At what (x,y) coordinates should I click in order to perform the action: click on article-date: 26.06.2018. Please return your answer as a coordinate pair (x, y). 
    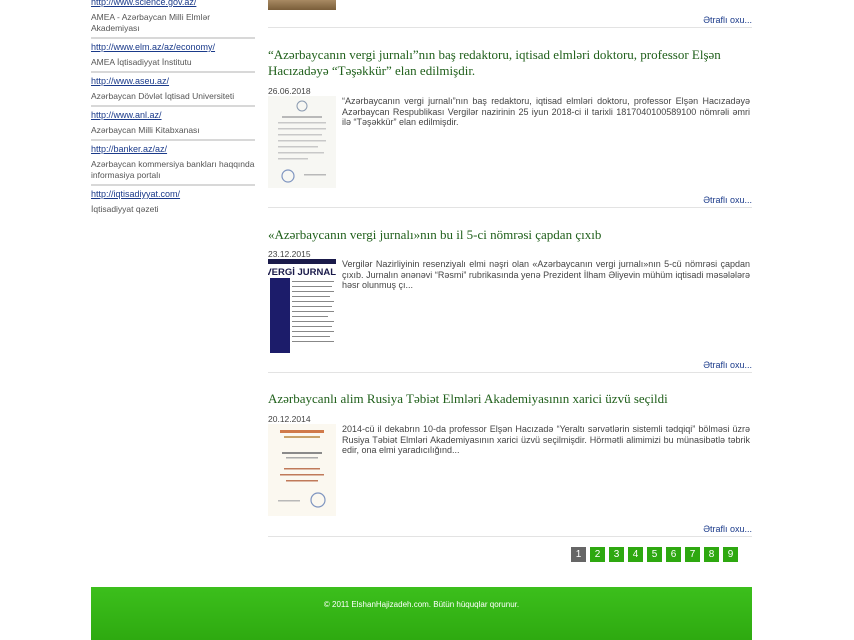
    Looking at the image, I should click on (289, 91).